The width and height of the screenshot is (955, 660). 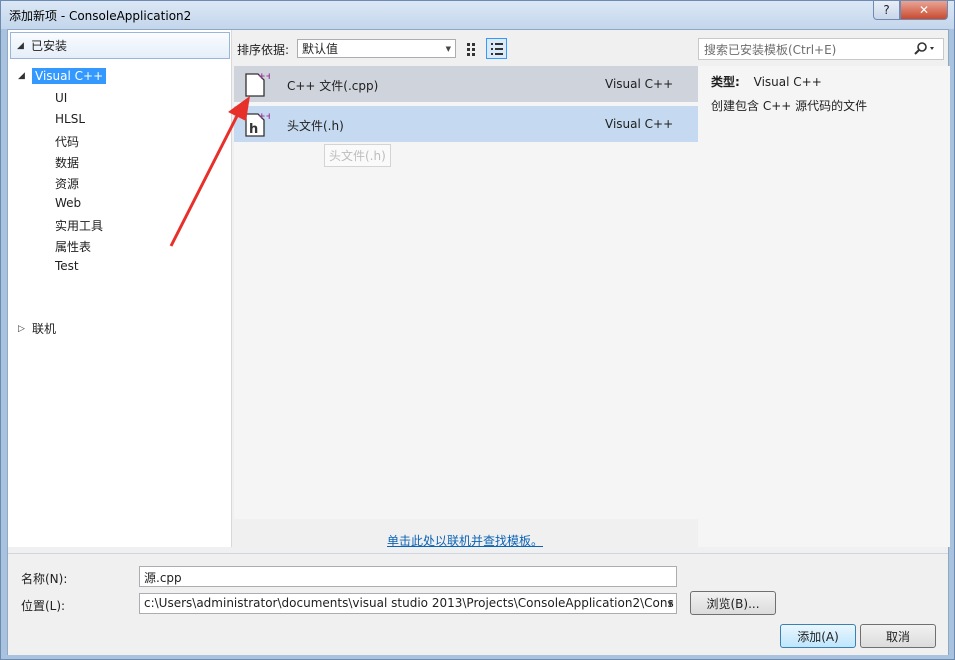 I want to click on tree-item-hlsl: HLSL, so click(x=70, y=119).